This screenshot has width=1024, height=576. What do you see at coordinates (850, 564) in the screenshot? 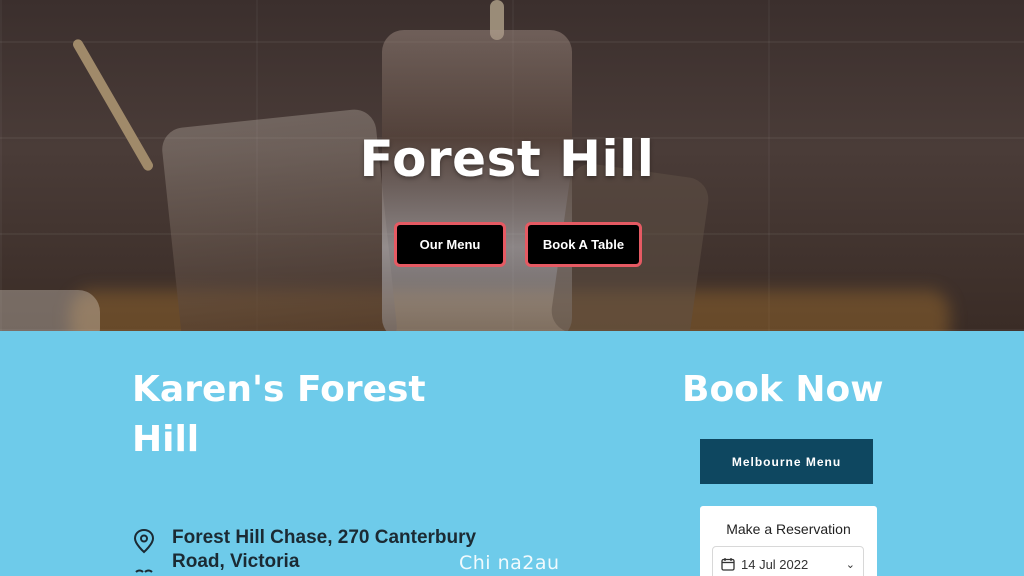
I see `chevron-down-icon: ⌄` at bounding box center [850, 564].